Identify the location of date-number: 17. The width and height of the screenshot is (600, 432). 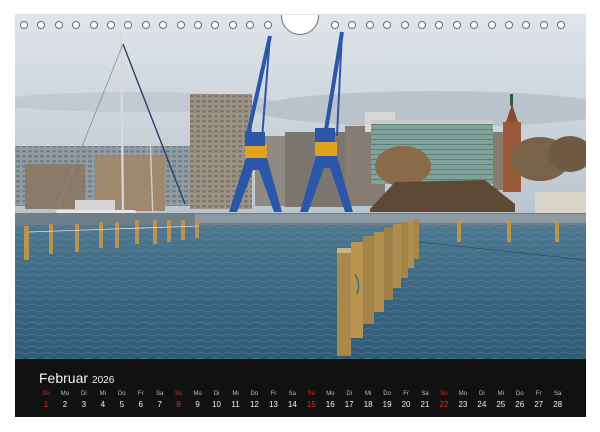
(349, 404).